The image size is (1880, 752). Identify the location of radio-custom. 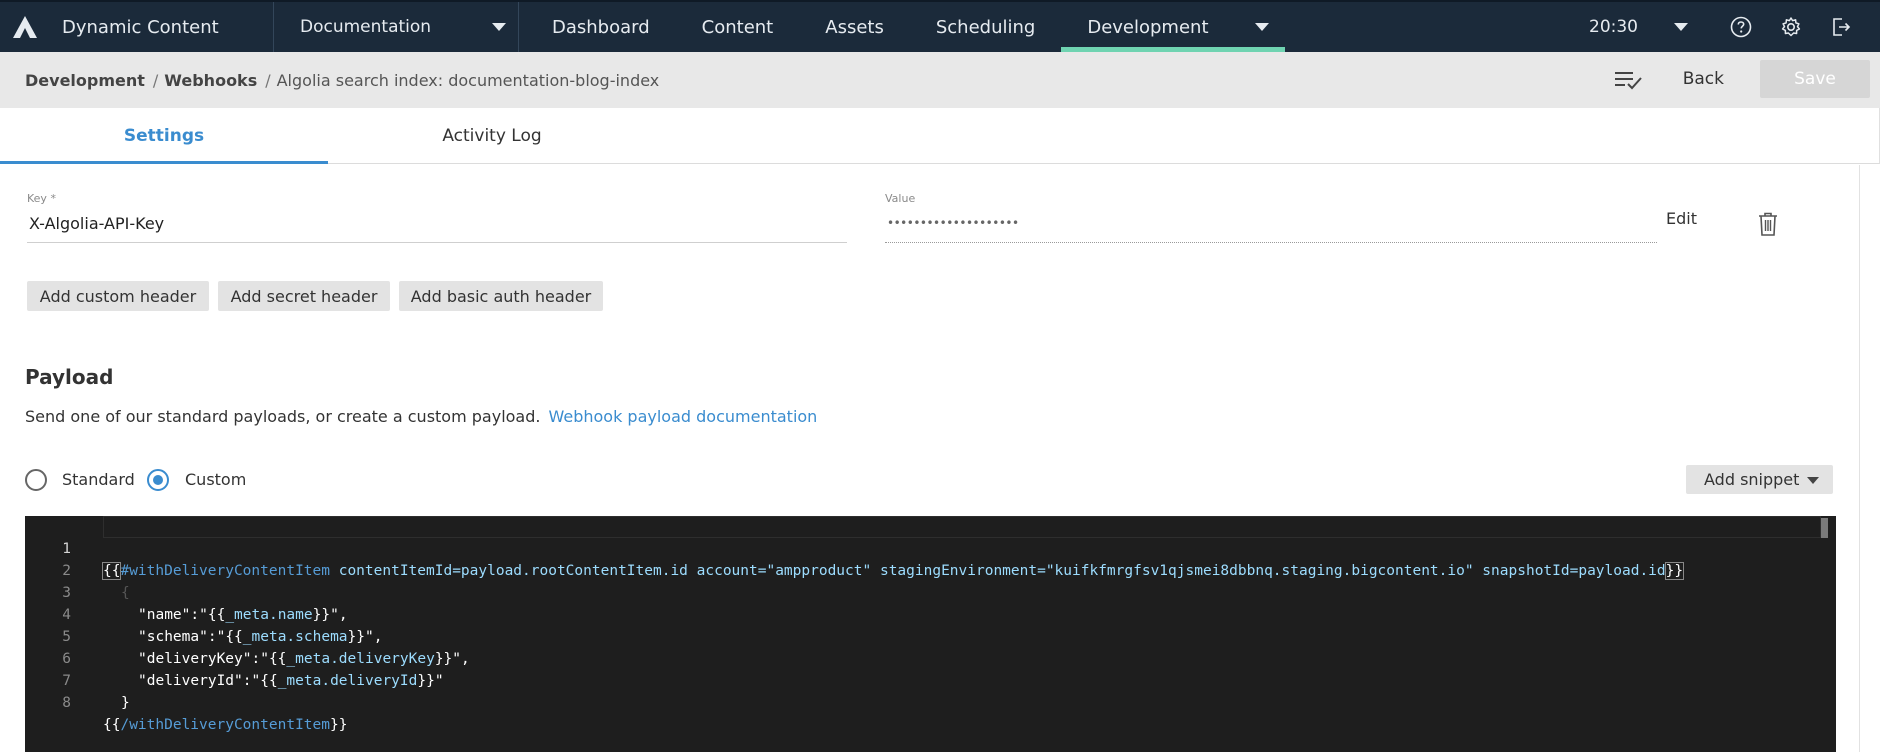
(158, 480).